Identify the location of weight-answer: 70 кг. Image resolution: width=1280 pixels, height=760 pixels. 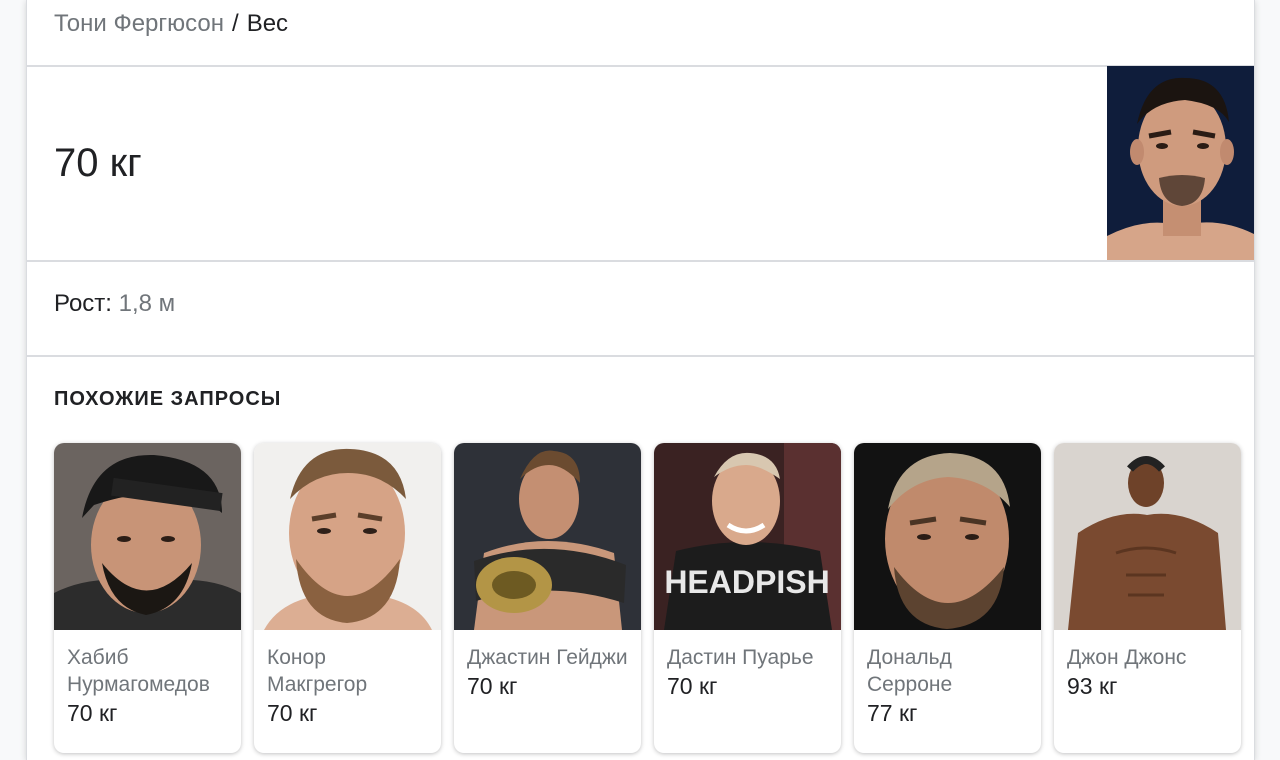
(98, 163).